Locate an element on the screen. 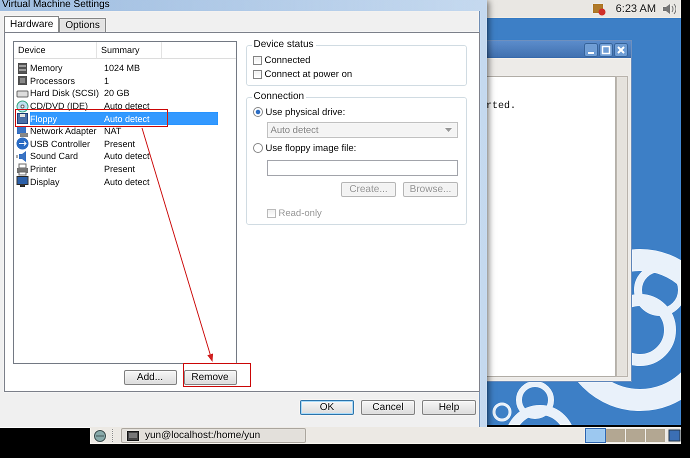 Image resolution: width=690 pixels, height=458 pixels. device-name: Sound Card is located at coordinates (54, 156).